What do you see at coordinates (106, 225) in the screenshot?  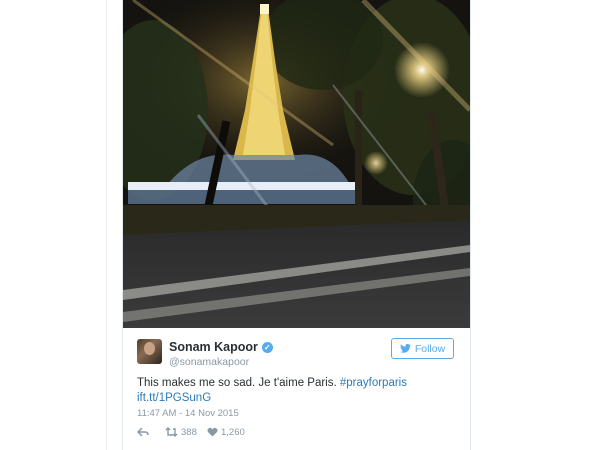 I see `page-divider` at bounding box center [106, 225].